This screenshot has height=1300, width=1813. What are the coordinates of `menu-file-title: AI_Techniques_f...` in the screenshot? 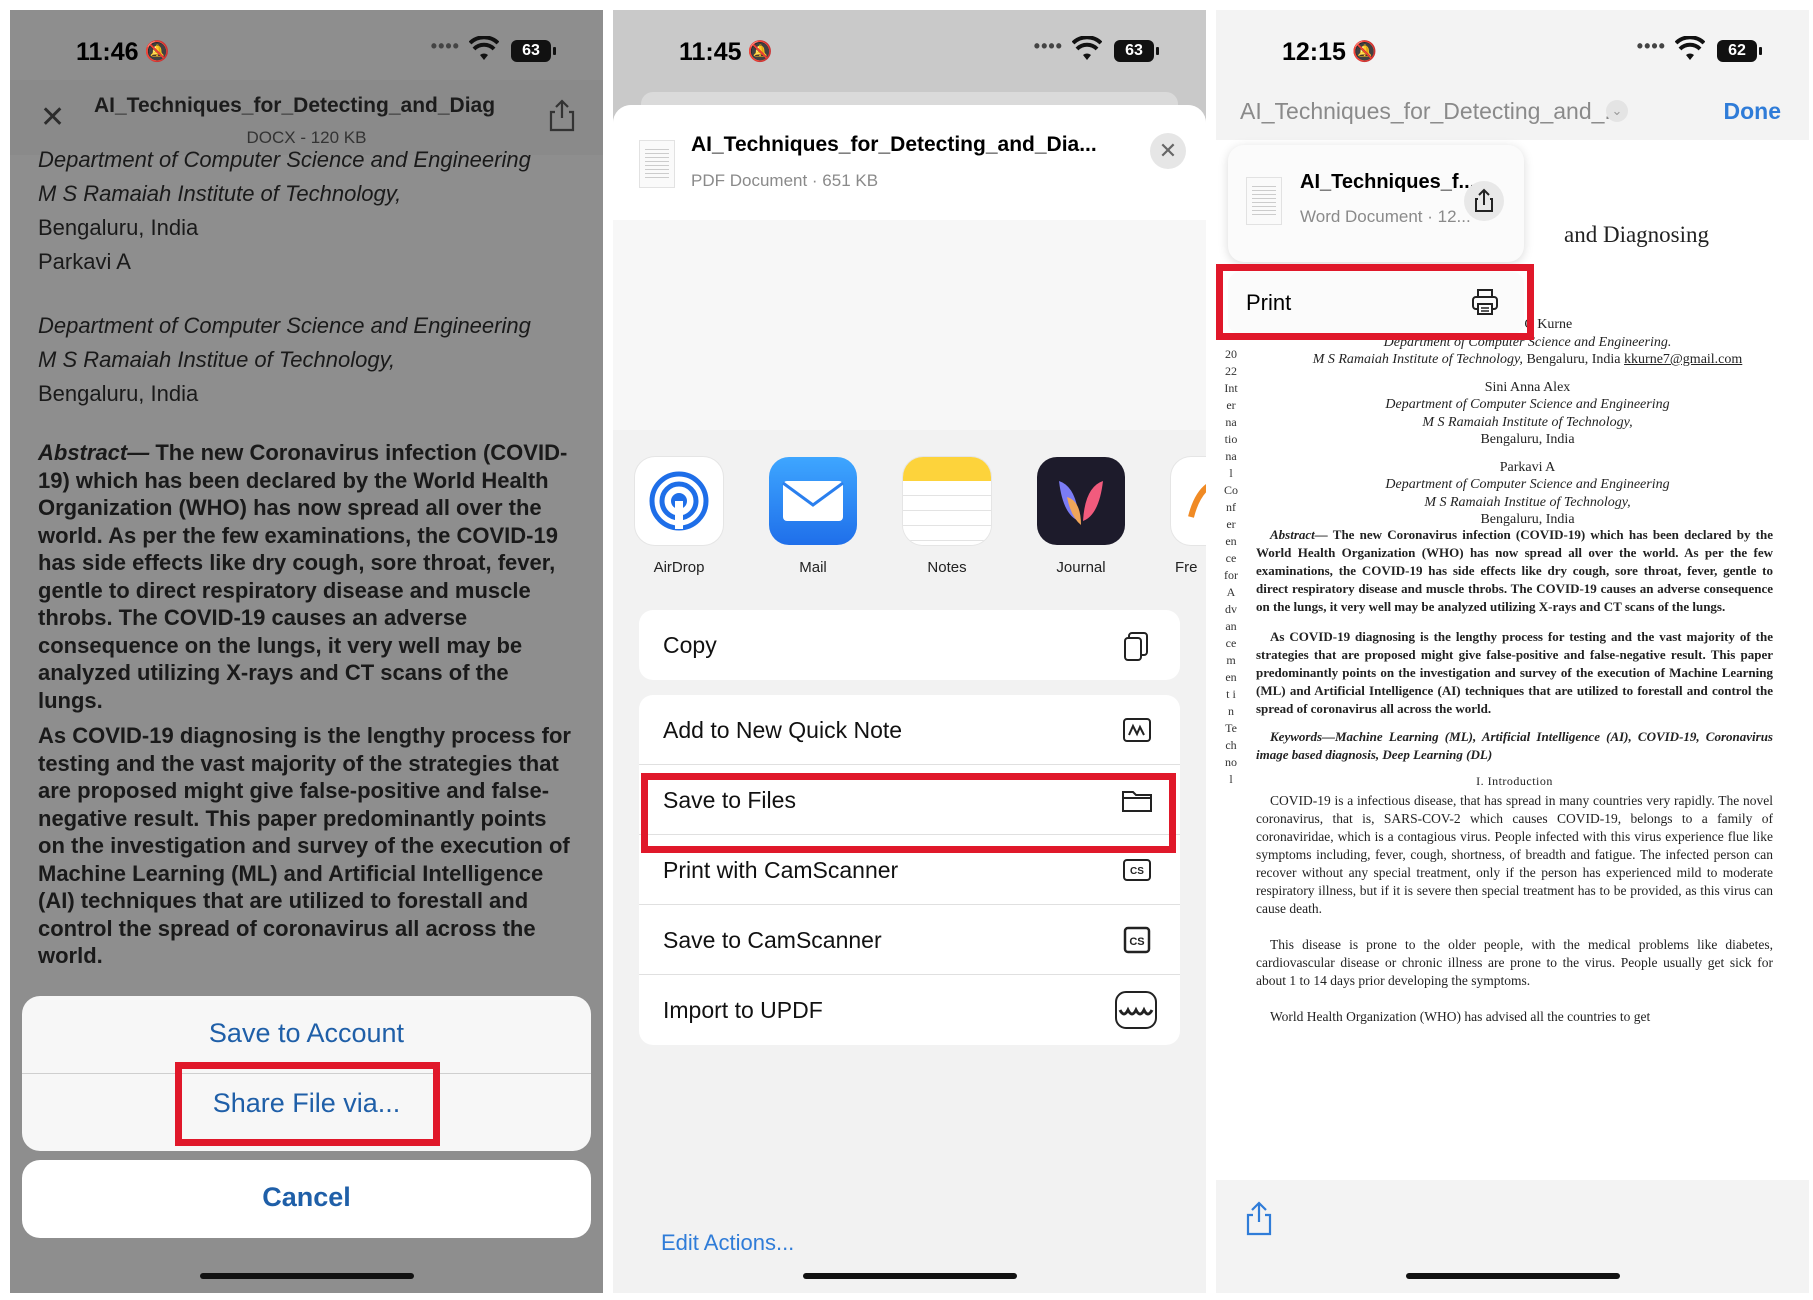 It's located at (1388, 182).